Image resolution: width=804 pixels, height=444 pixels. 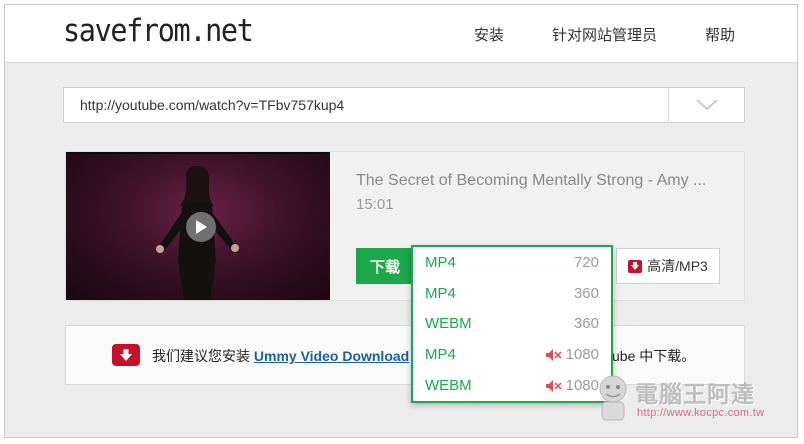 I want to click on play-icon, so click(x=201, y=227).